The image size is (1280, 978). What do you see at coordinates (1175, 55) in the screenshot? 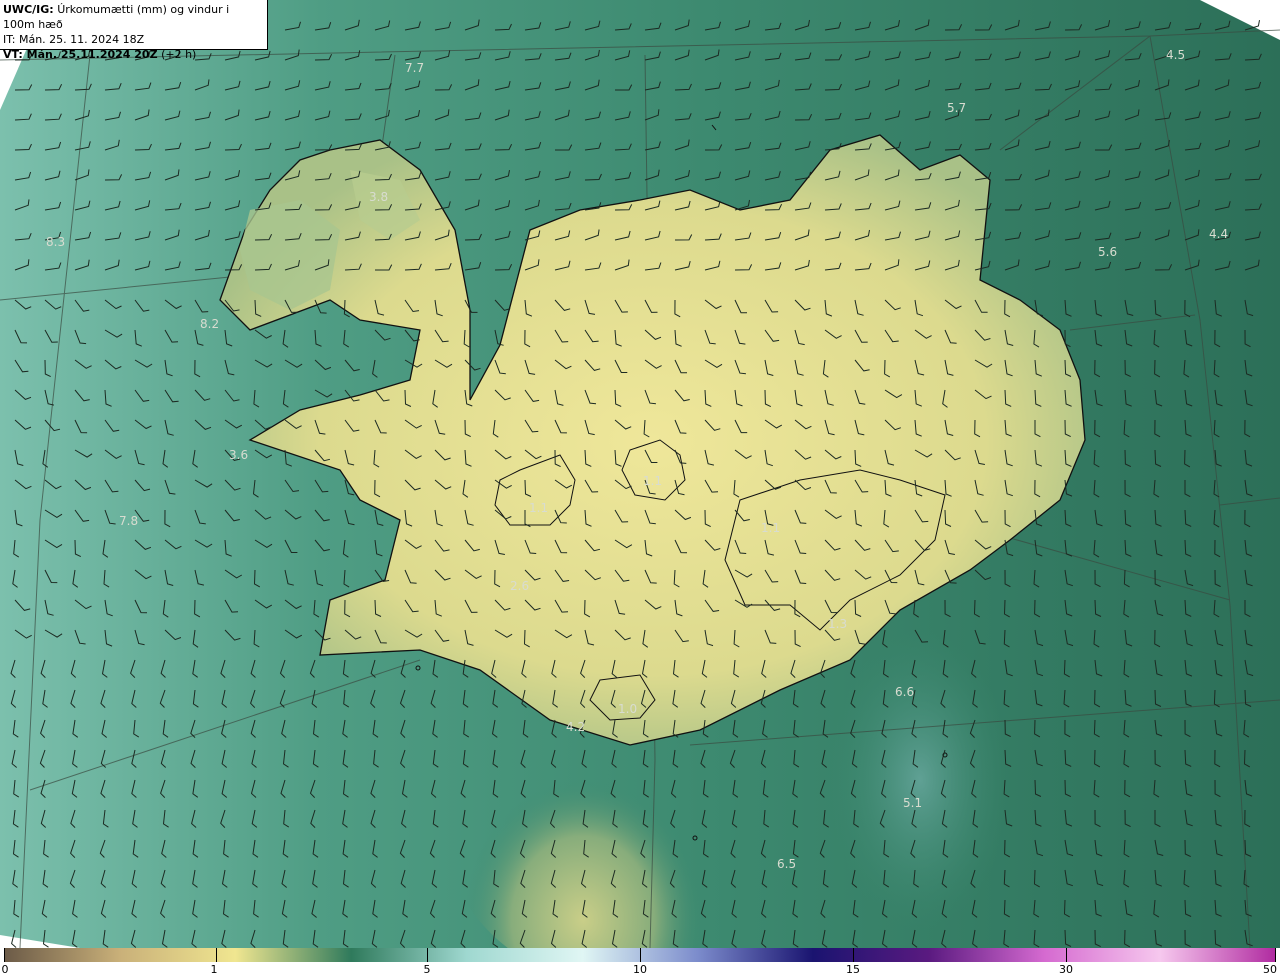
I see `map-label: 4.5` at bounding box center [1175, 55].